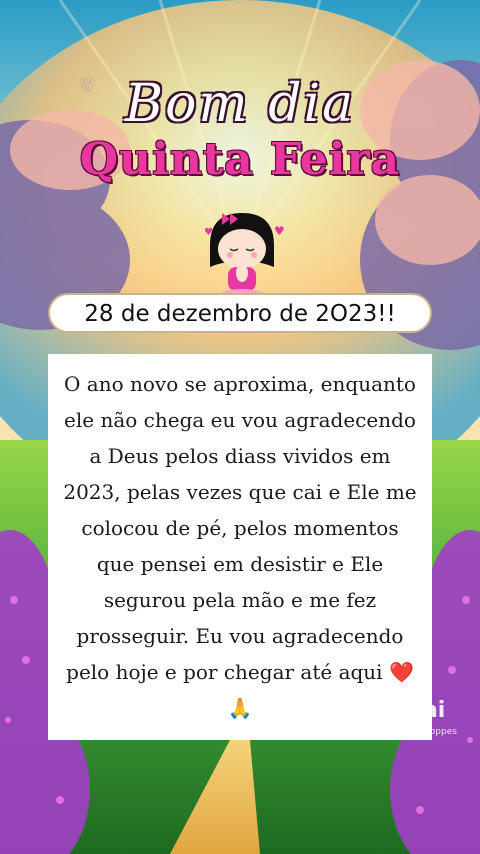 This screenshot has height=854, width=480. I want to click on weekday-title: Quinta Feira, so click(240, 159).